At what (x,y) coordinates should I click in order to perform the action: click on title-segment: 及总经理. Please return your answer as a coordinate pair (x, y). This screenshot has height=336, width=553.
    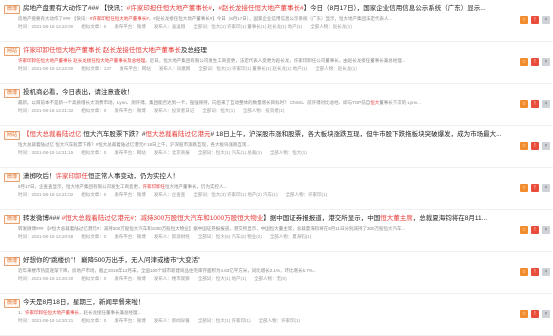
    Looking at the image, I should click on (193, 50).